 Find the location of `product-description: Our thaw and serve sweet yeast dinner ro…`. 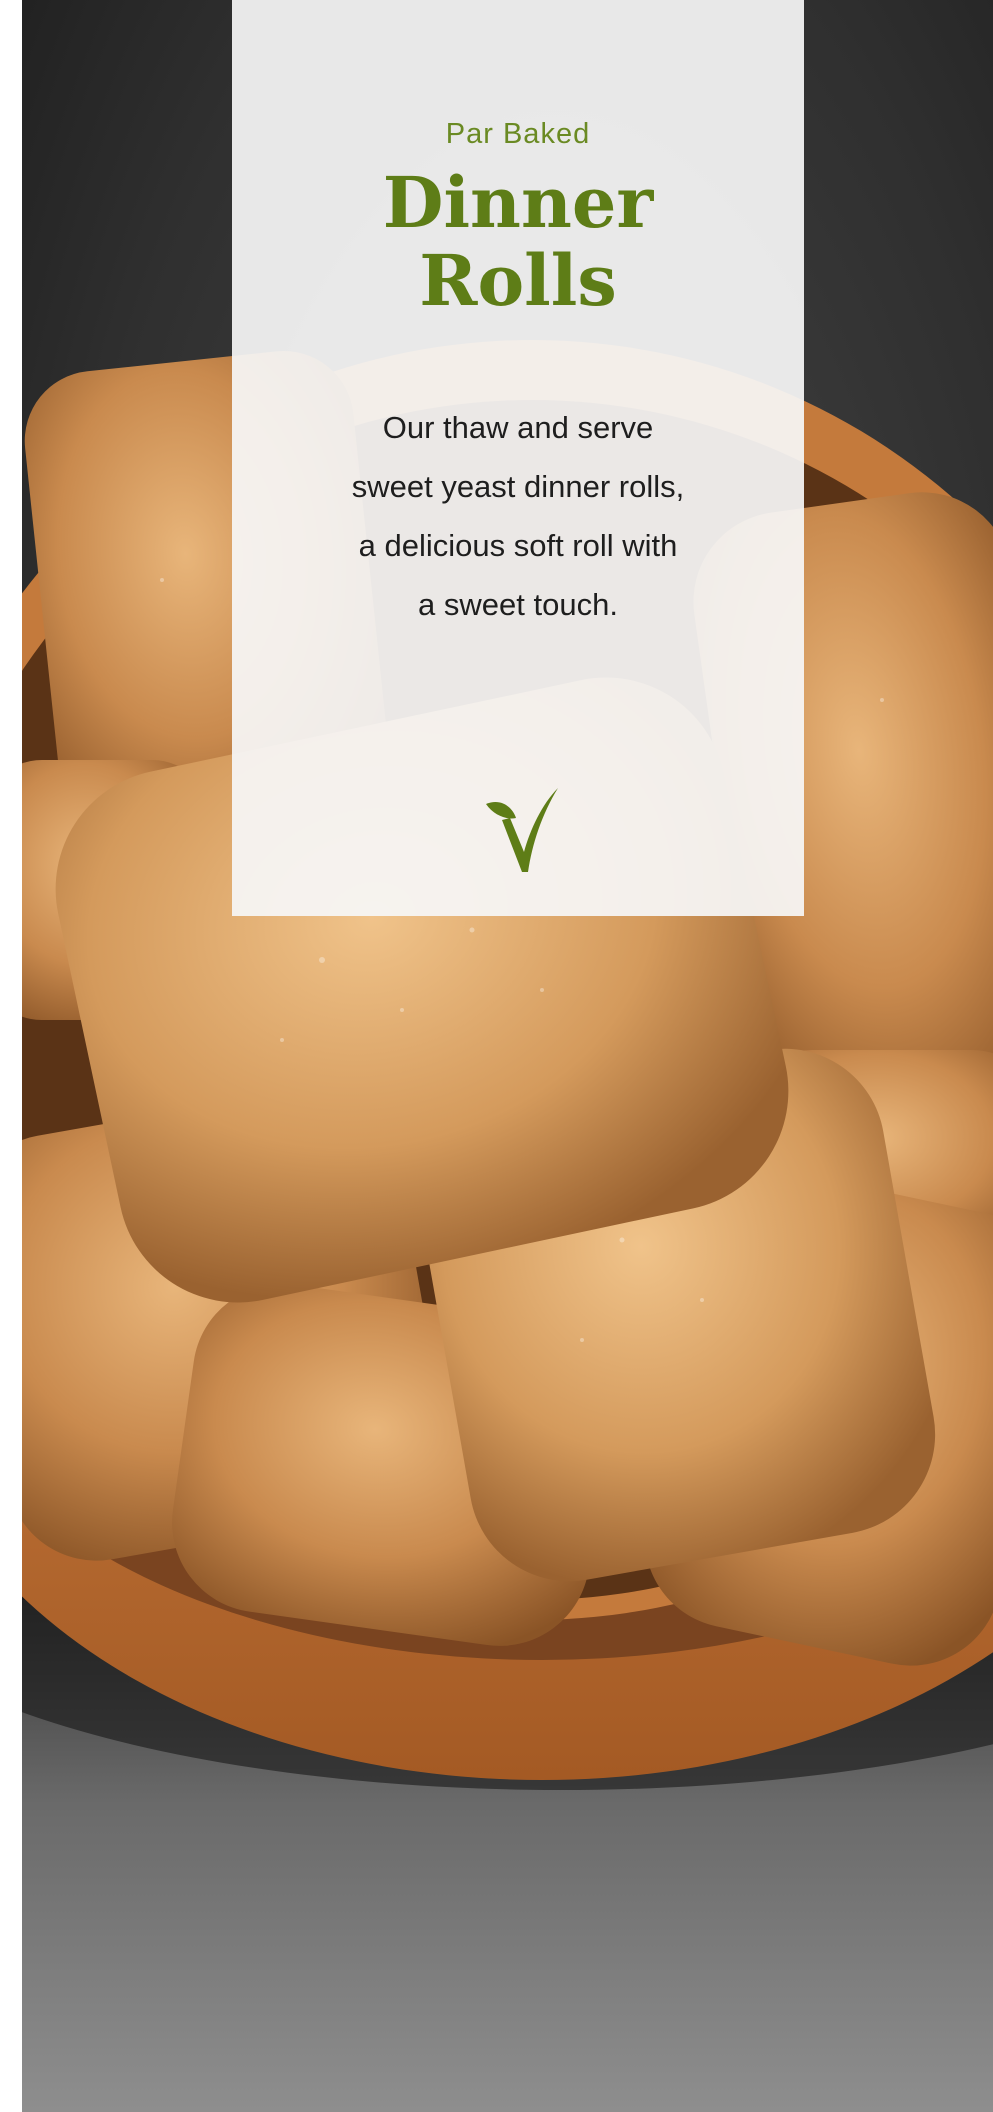

product-description: Our thaw and serve sweet yeast dinner ro… is located at coordinates (518, 516).